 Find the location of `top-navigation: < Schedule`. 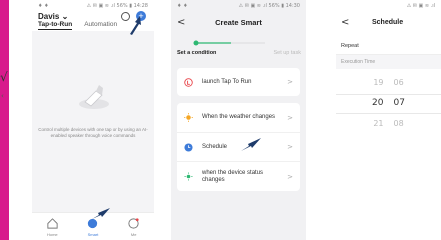

top-navigation: < Schedule is located at coordinates (388, 22).